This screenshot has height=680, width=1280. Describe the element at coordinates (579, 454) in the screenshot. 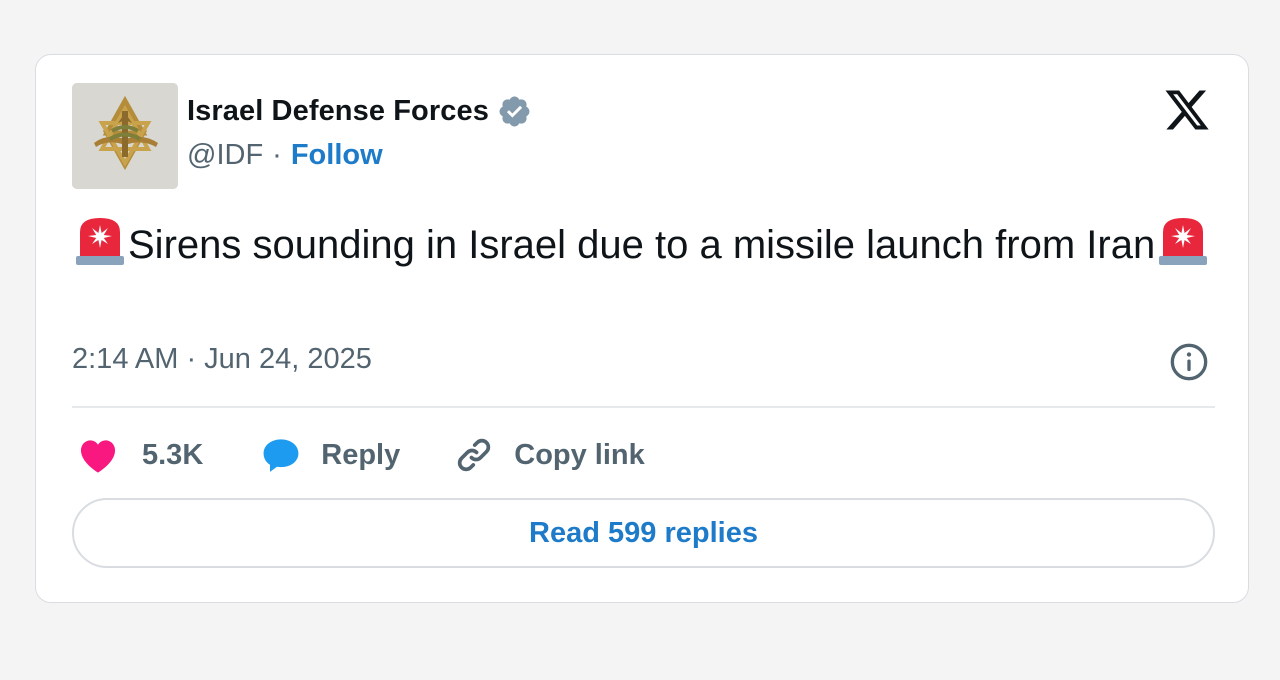

I see `copy-link-label: Copy link` at that location.